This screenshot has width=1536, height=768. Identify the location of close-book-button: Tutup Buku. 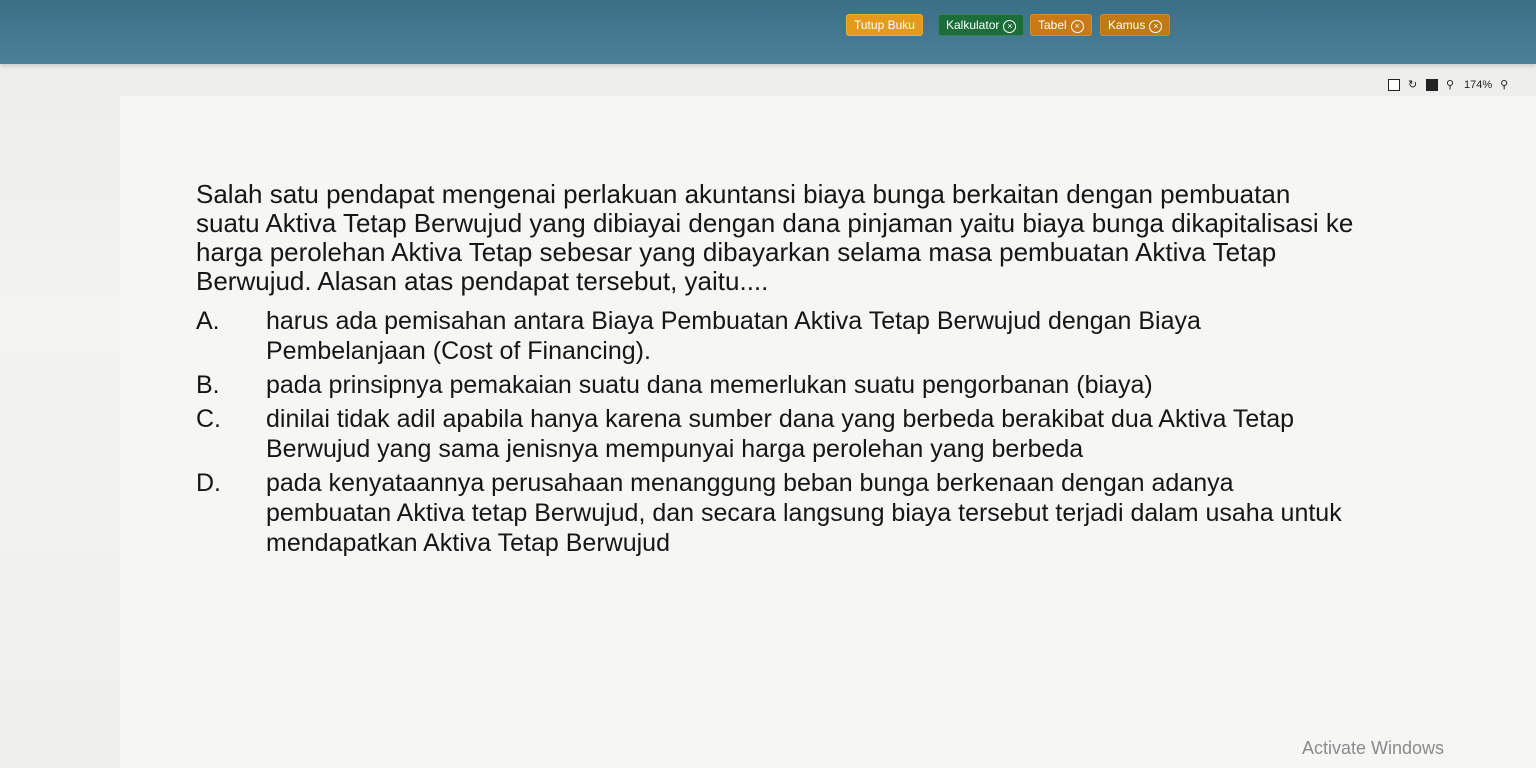
(884, 25).